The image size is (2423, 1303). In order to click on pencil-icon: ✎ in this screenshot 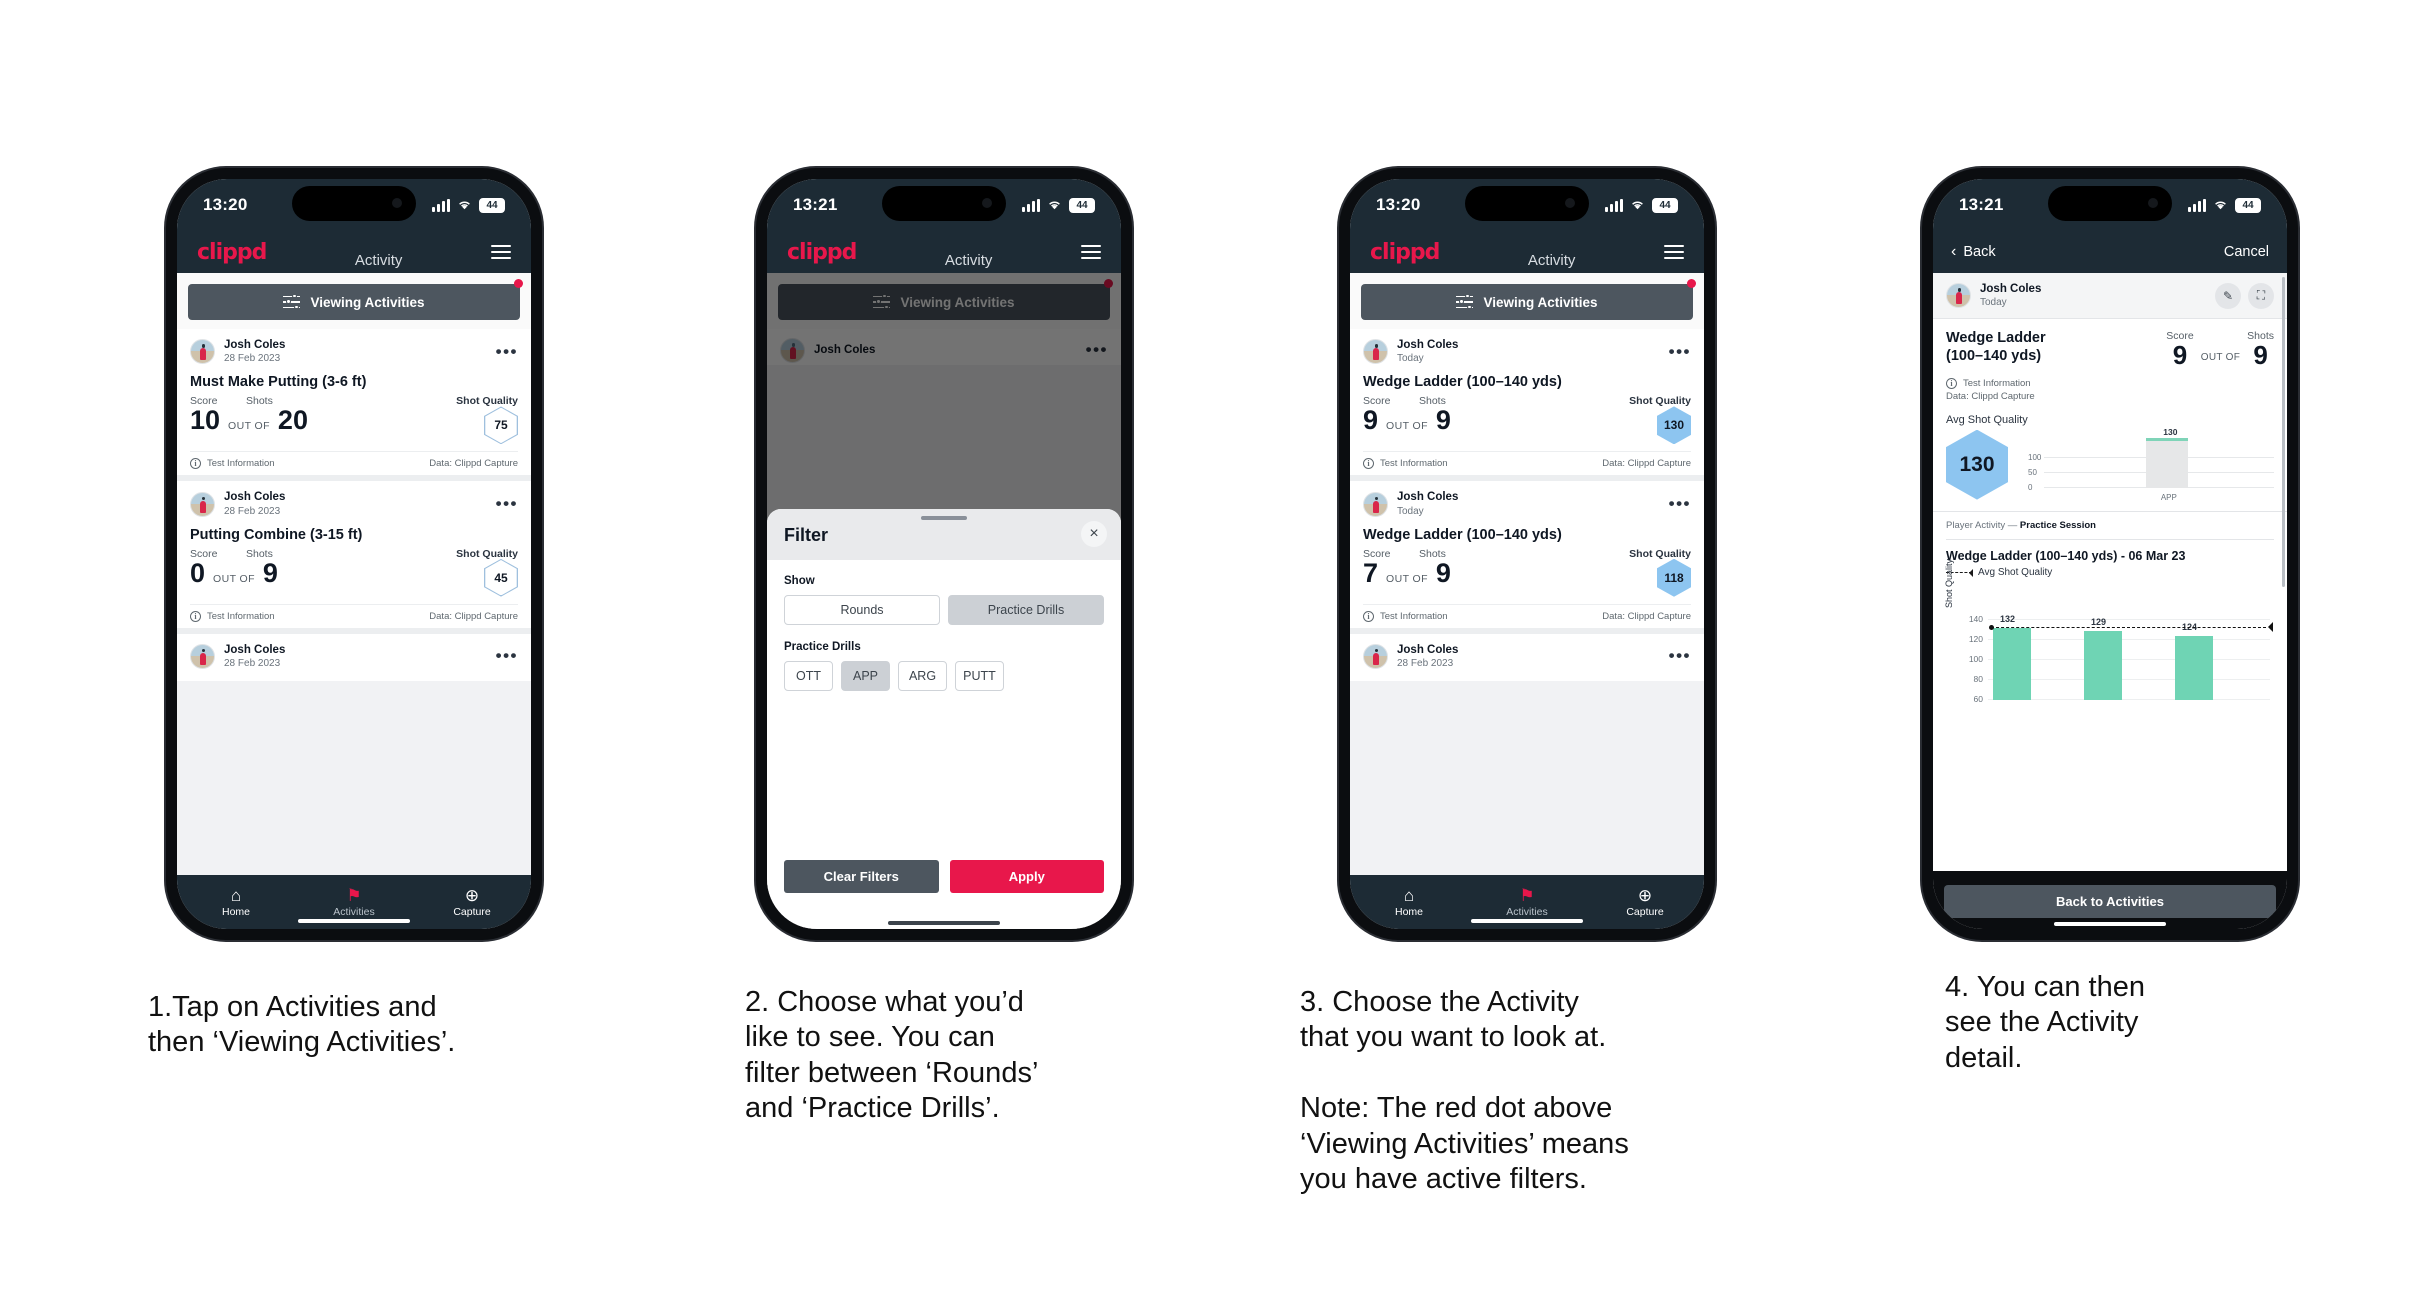, I will do `click(2228, 295)`.